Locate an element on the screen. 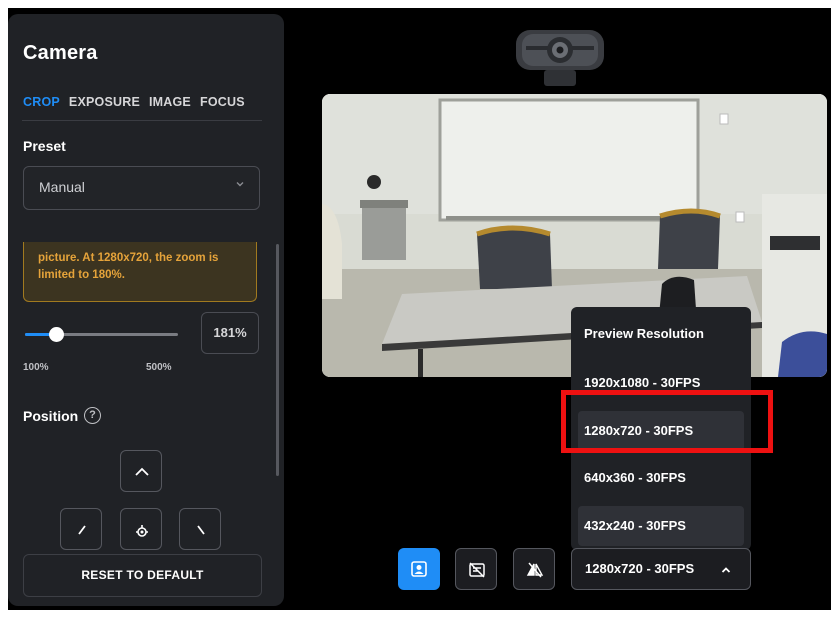 The width and height of the screenshot is (831, 618). hide-overlay-button is located at coordinates (476, 569).